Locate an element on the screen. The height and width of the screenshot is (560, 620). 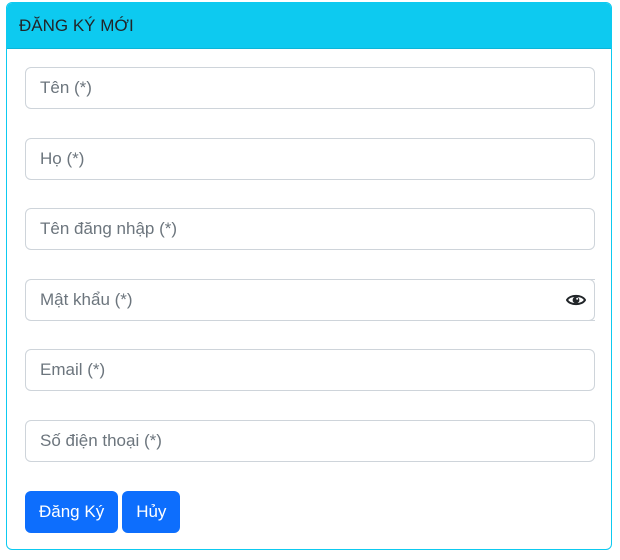
last-name-group is located at coordinates (310, 158).